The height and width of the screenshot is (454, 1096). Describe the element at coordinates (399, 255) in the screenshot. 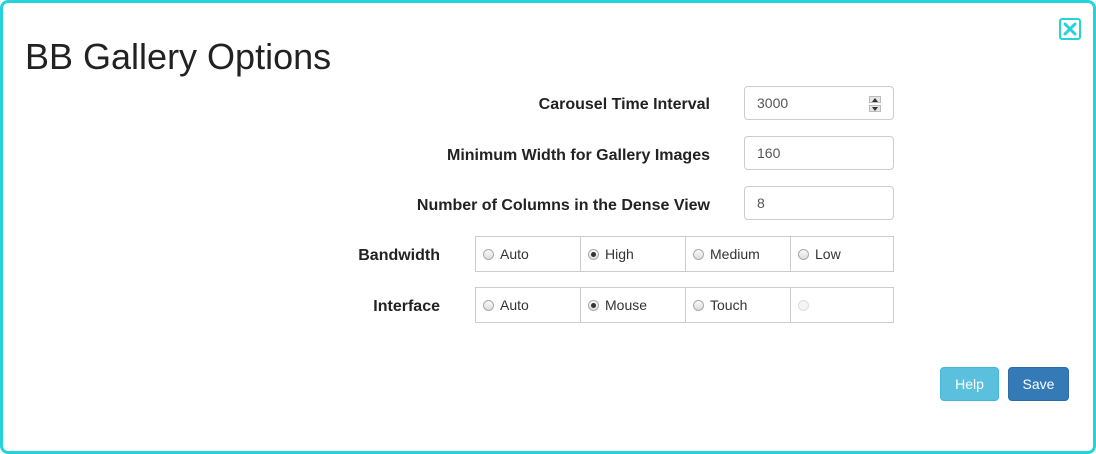

I see `bandwidth-label: Bandwidth` at that location.